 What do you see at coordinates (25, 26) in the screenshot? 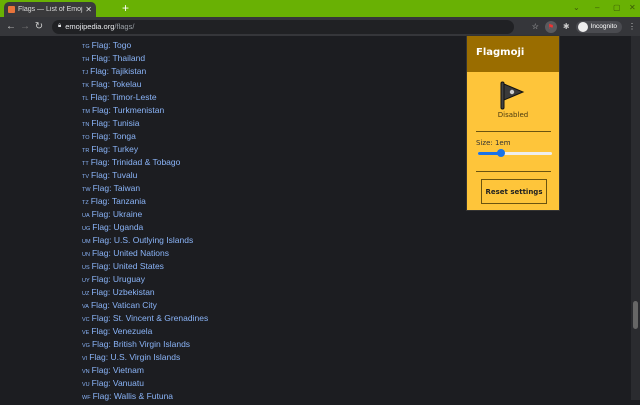
I see `forward-icon: →` at bounding box center [25, 26].